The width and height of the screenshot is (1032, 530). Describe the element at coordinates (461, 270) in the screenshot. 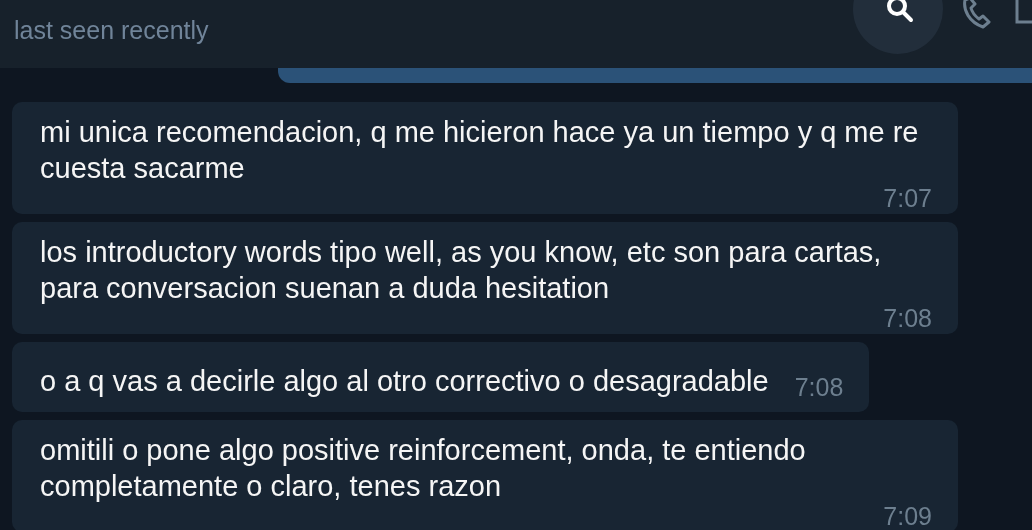

I see `message-text: los introductory words tipo well, as you know, etc son para cartas, para conversacion suenan a duda hesitation` at that location.